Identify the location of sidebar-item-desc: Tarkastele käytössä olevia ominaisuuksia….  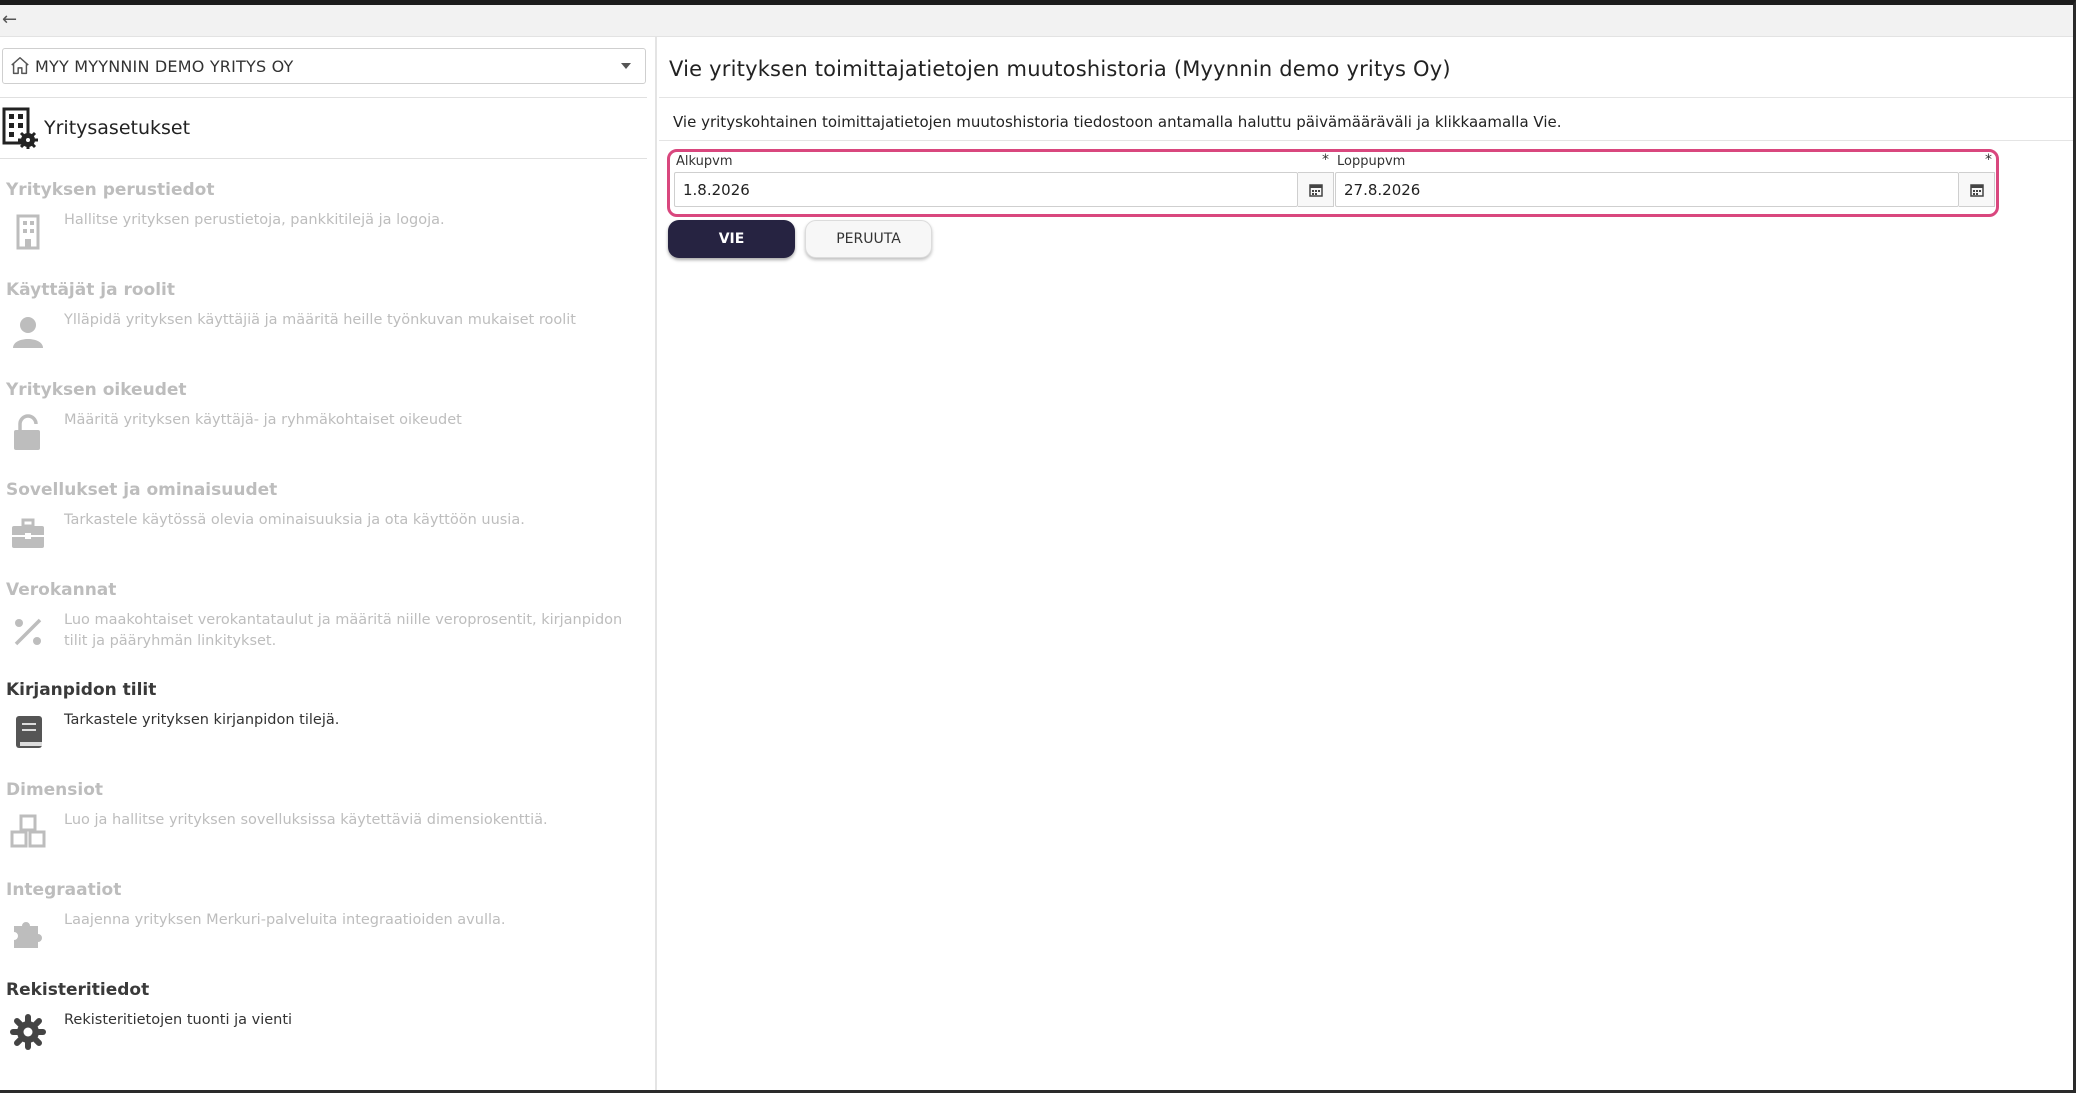
(294, 520).